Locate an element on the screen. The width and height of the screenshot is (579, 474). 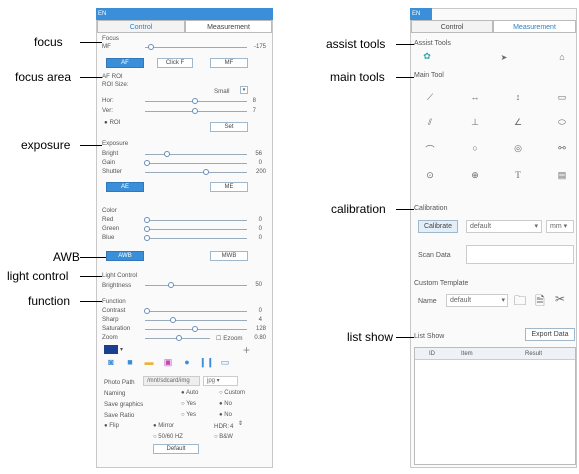
naming-custom-radio: ○ Custom is located at coordinates (232, 393).